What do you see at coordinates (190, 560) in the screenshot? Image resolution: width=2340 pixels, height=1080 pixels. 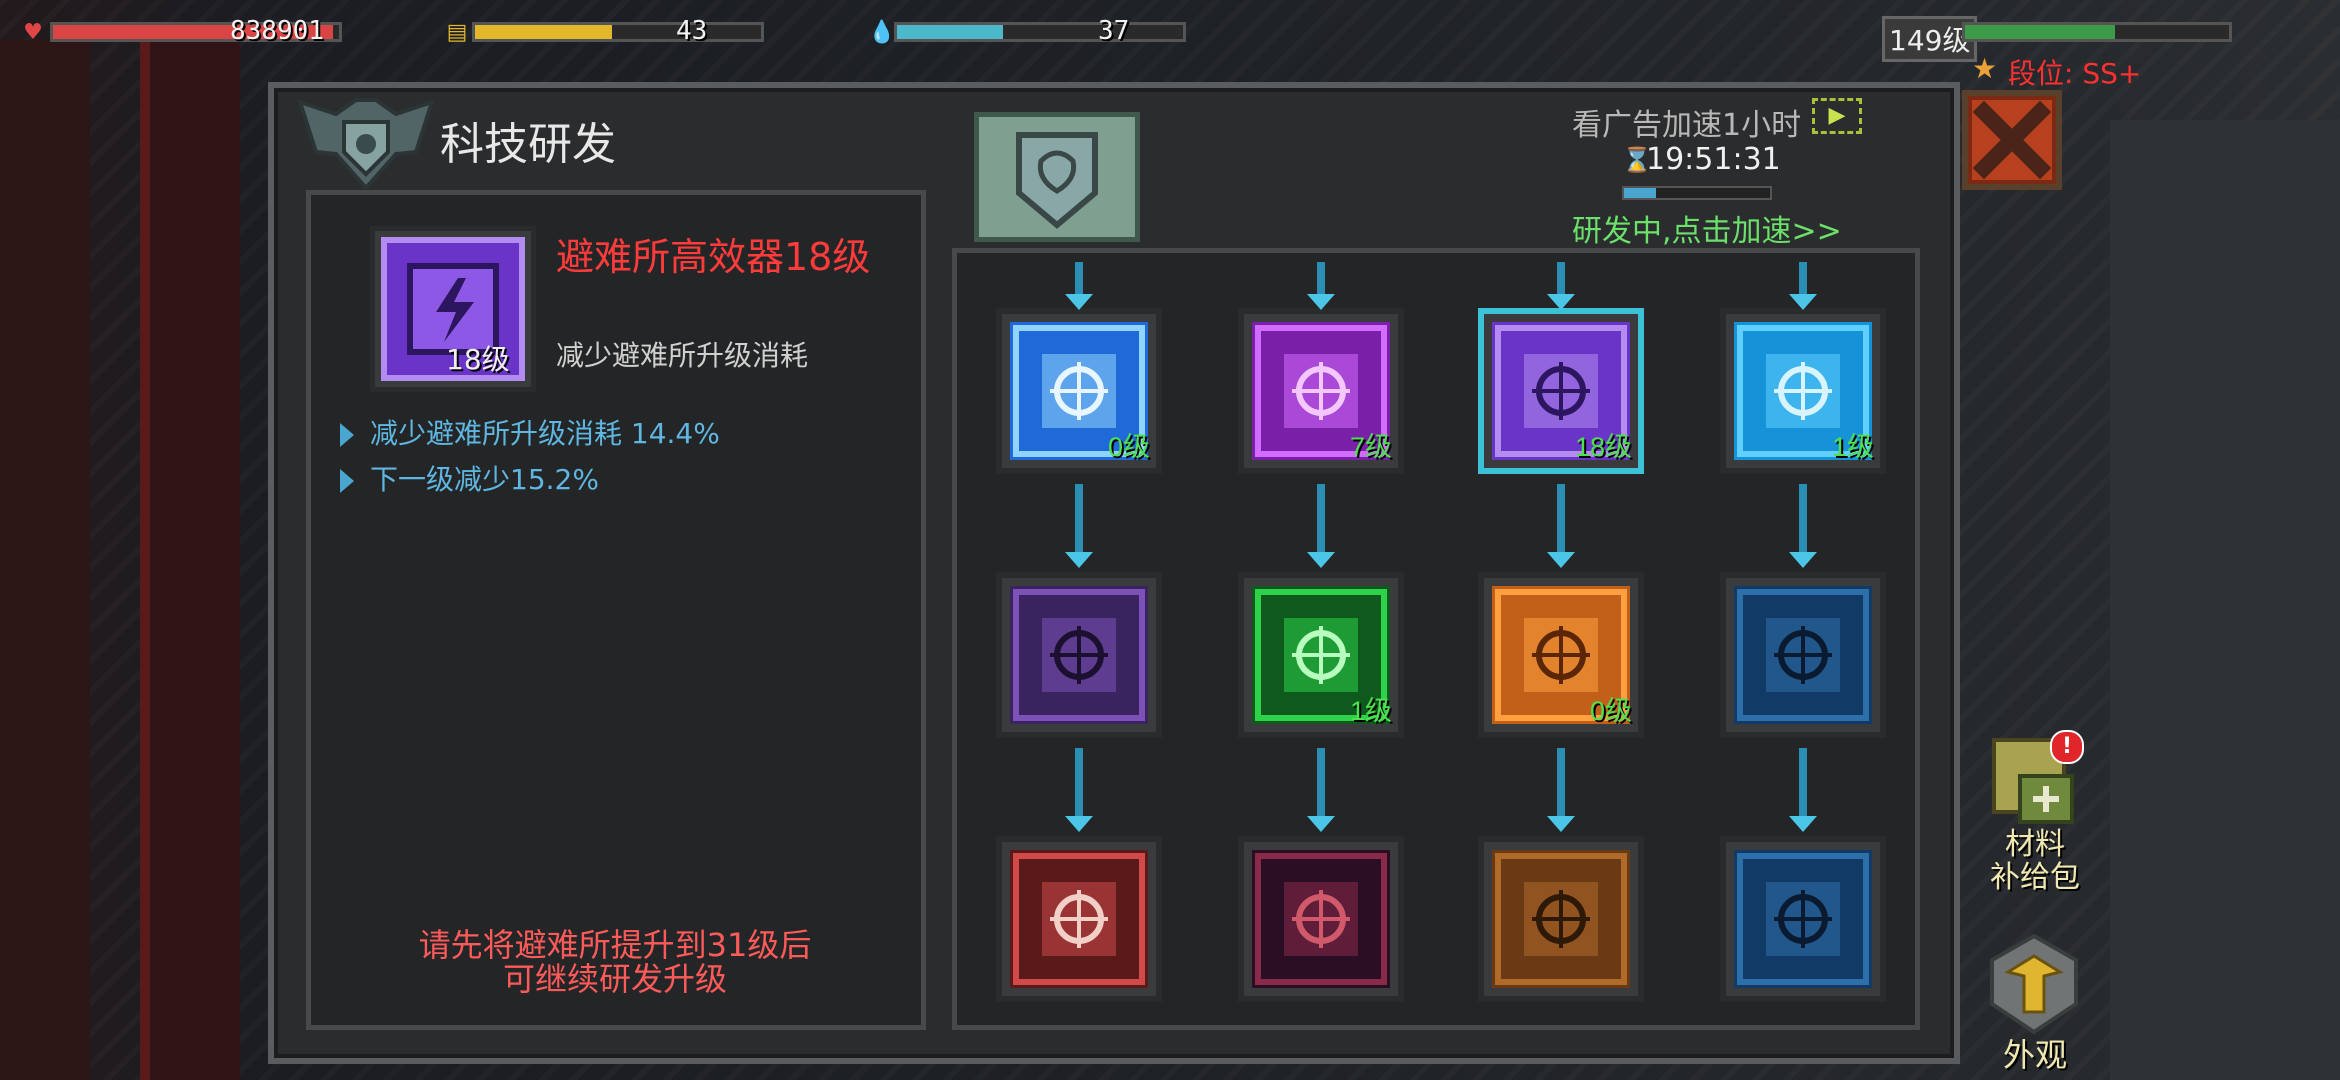 I see `bg-building-red` at bounding box center [190, 560].